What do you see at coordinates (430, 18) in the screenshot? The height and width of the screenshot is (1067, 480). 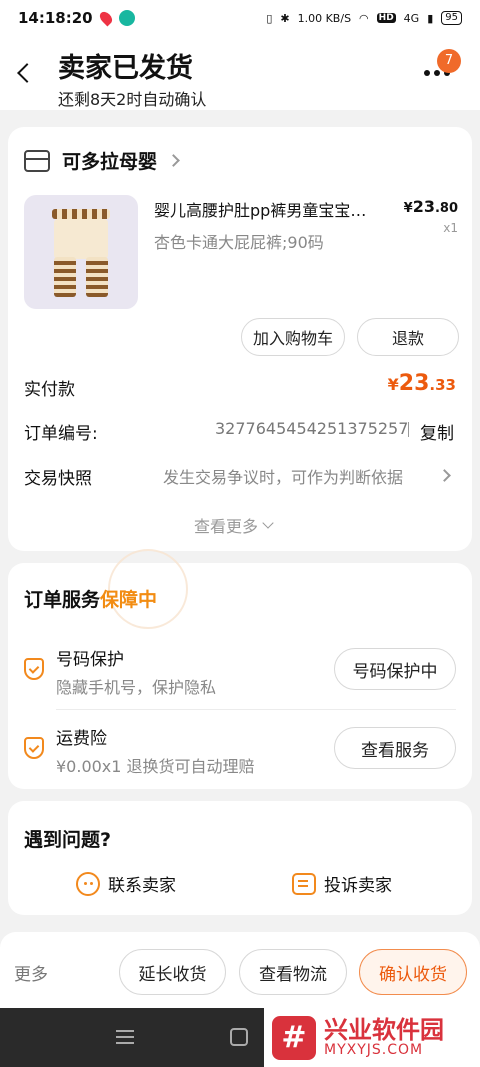 I see `signal-icon: ▮` at bounding box center [430, 18].